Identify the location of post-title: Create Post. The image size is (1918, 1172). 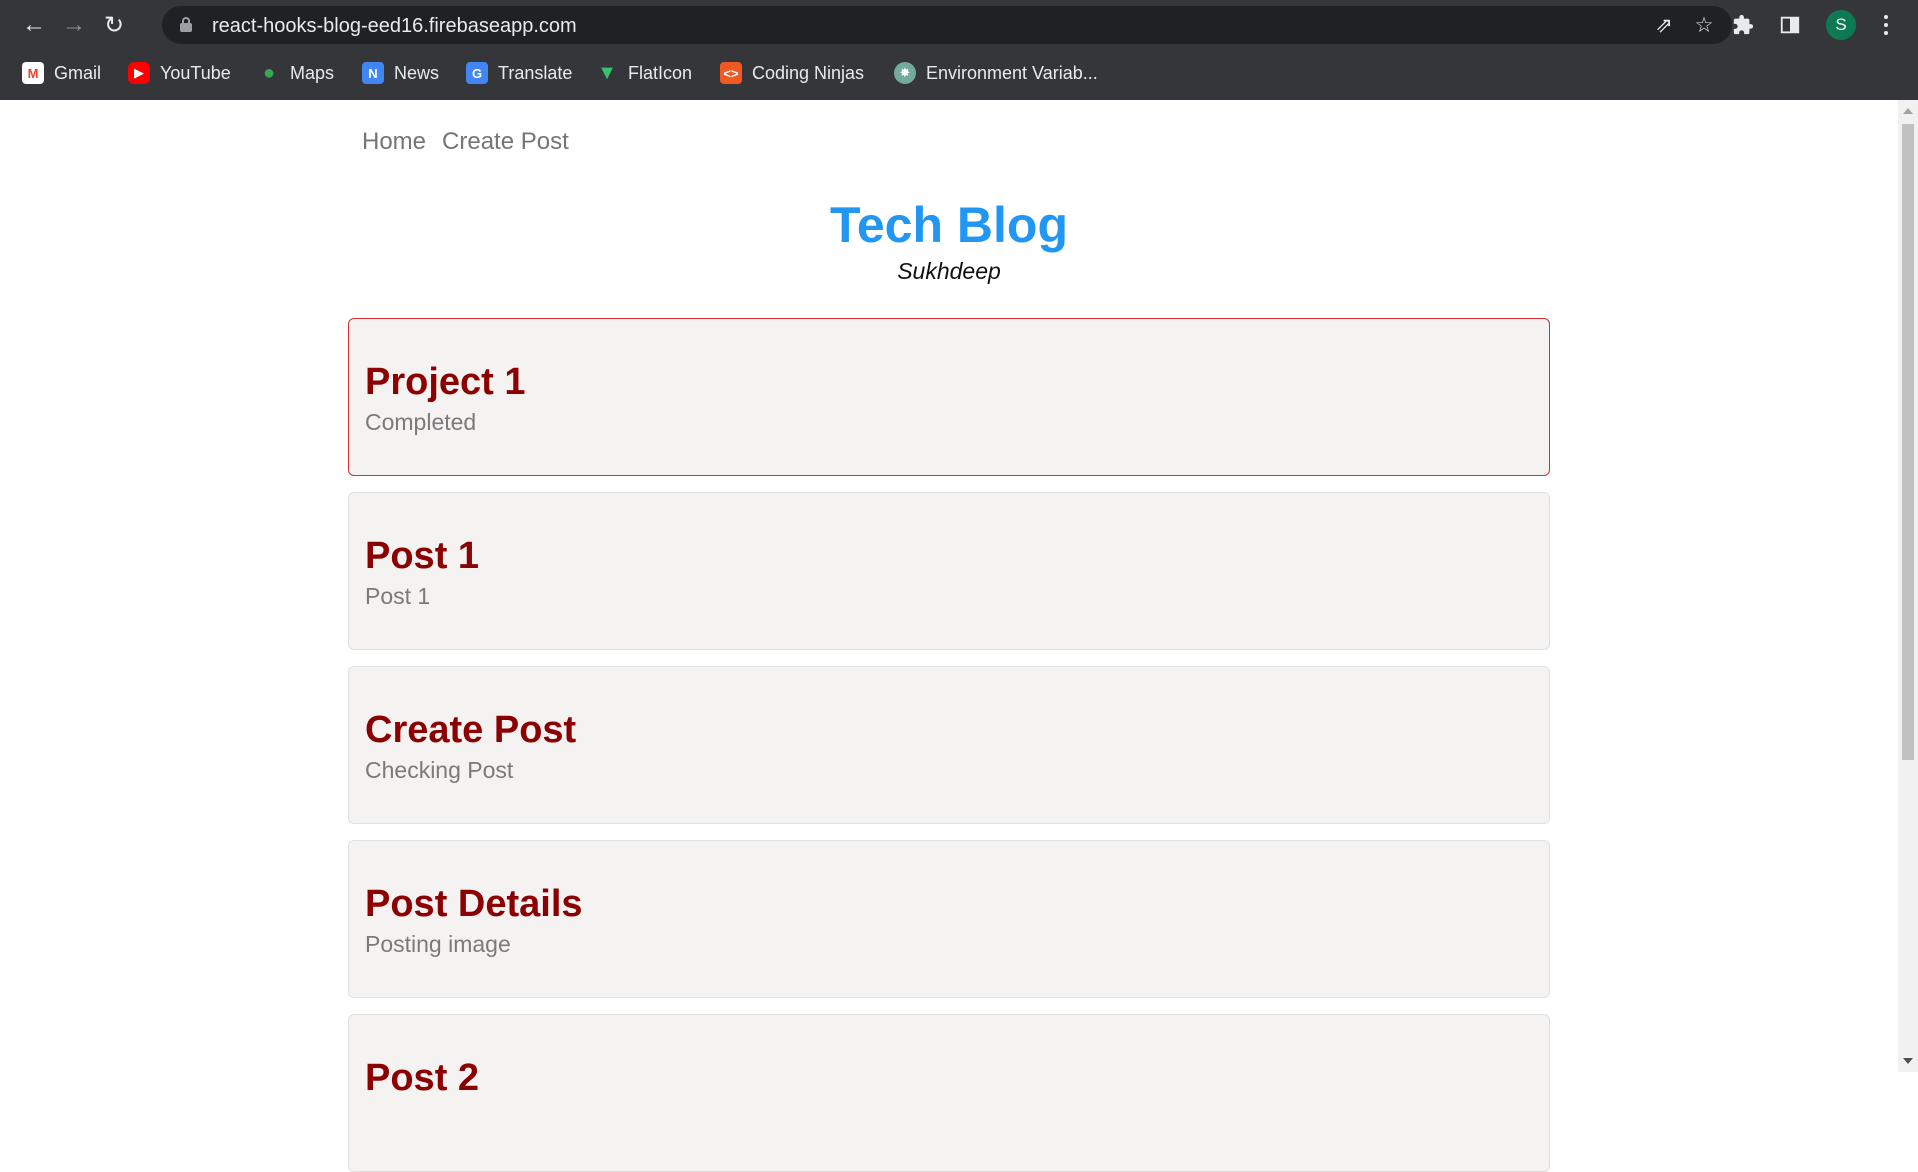
(470, 730).